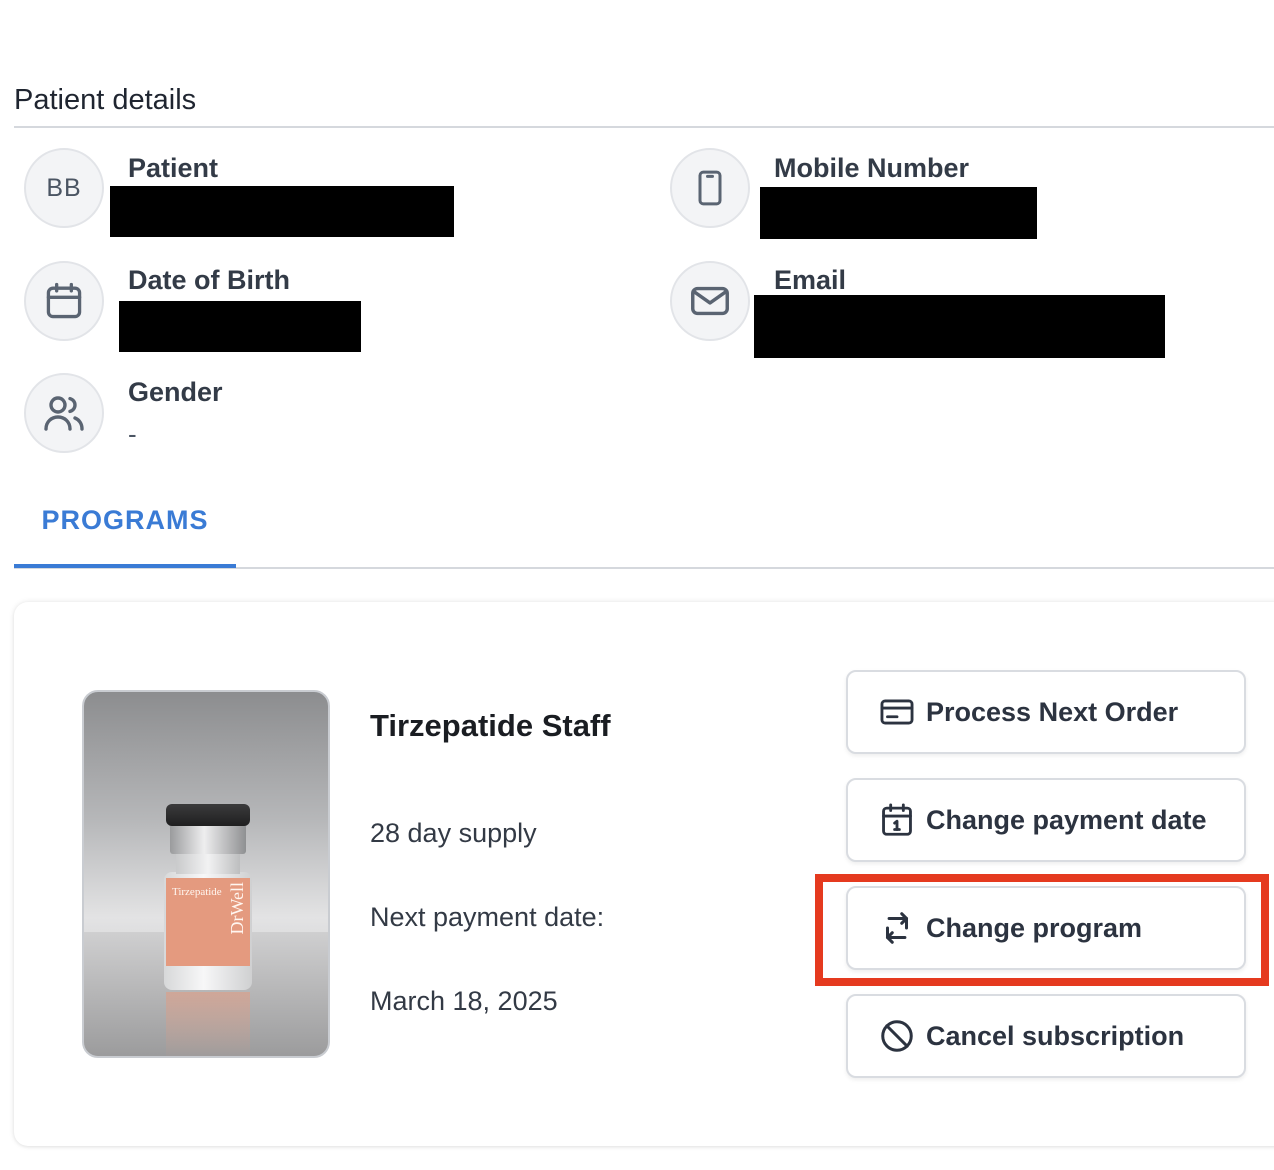 Image resolution: width=1274 pixels, height=1170 pixels. Describe the element at coordinates (897, 820) in the screenshot. I see `calendar-date-icon` at that location.